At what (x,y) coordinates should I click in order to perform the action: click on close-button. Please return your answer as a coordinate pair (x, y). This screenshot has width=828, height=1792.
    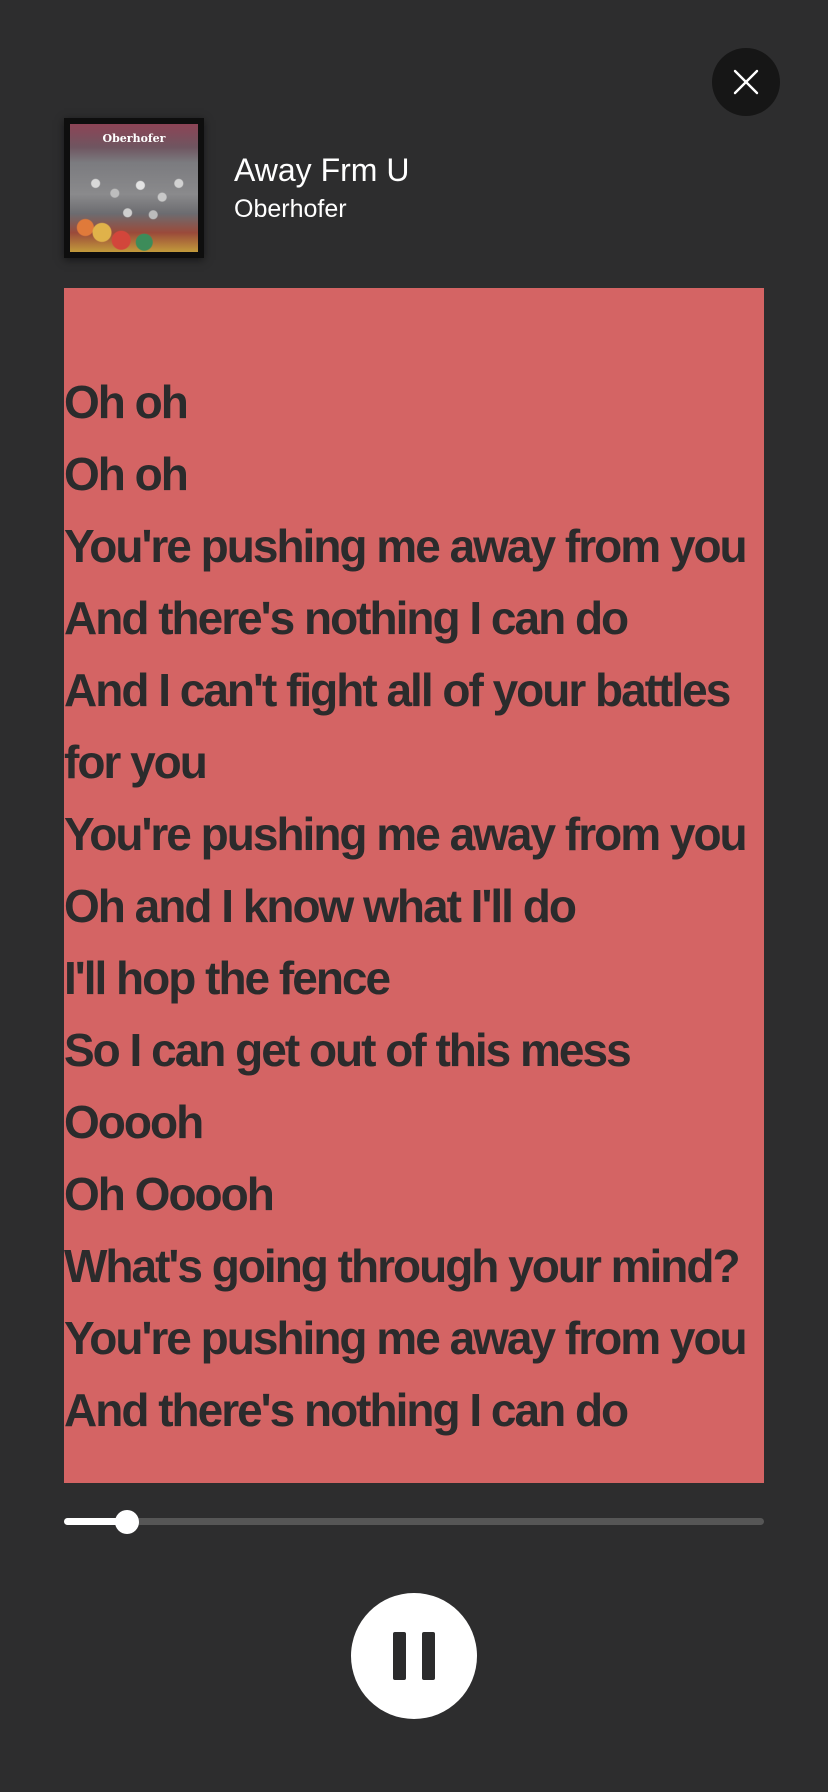
    Looking at the image, I should click on (746, 82).